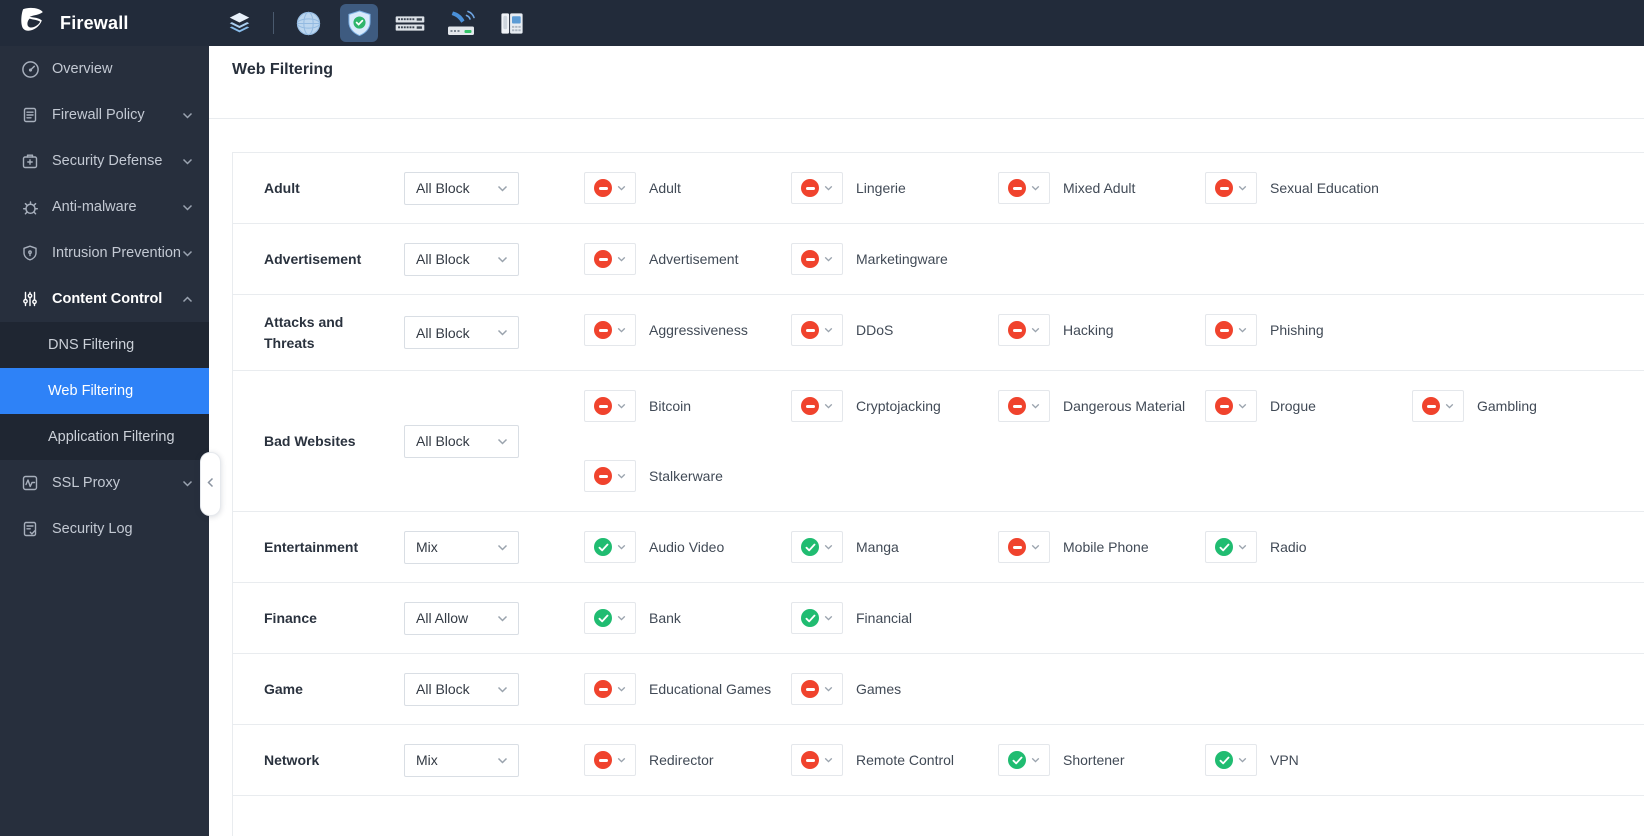 This screenshot has width=1644, height=836. I want to click on category-item-label: Sexual Education, so click(1324, 187).